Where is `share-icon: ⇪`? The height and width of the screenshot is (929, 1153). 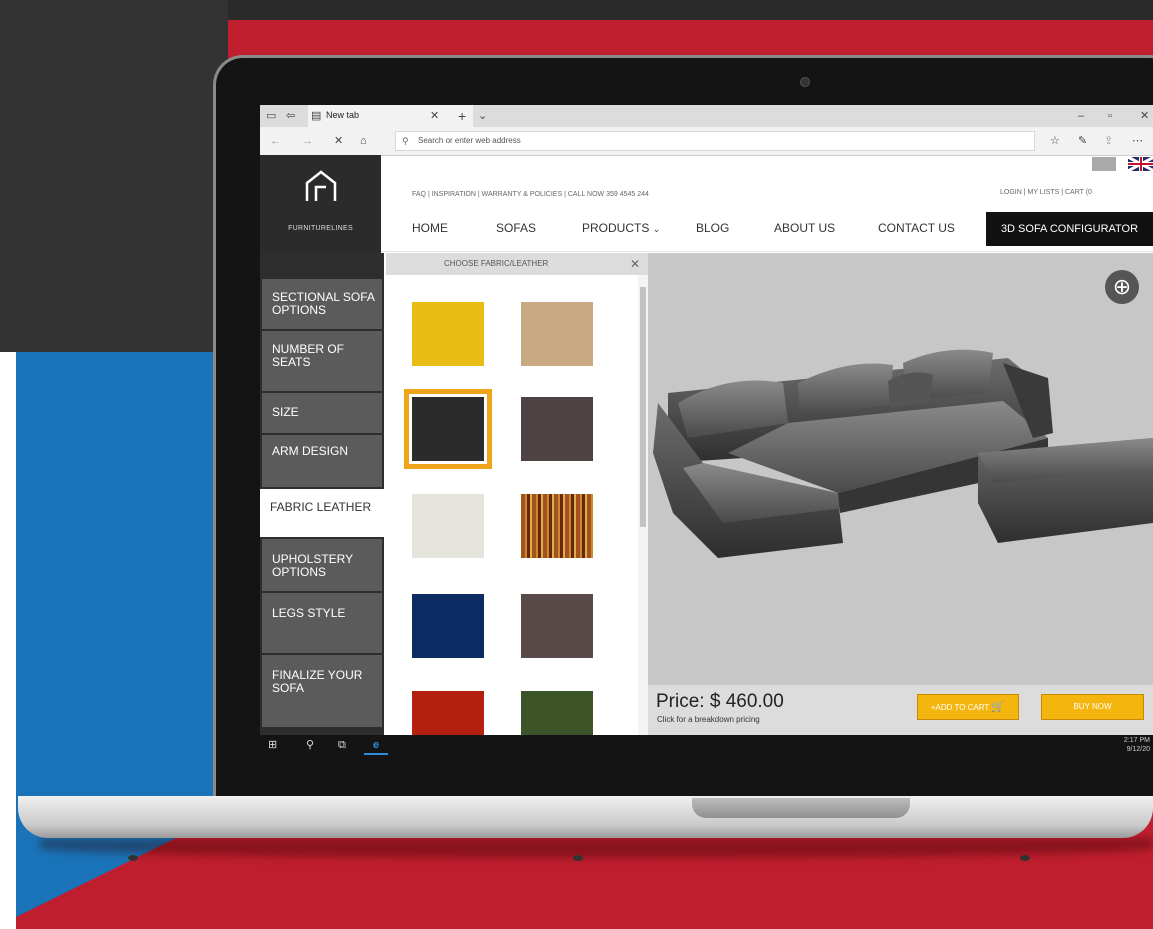
share-icon: ⇪ is located at coordinates (1108, 141).